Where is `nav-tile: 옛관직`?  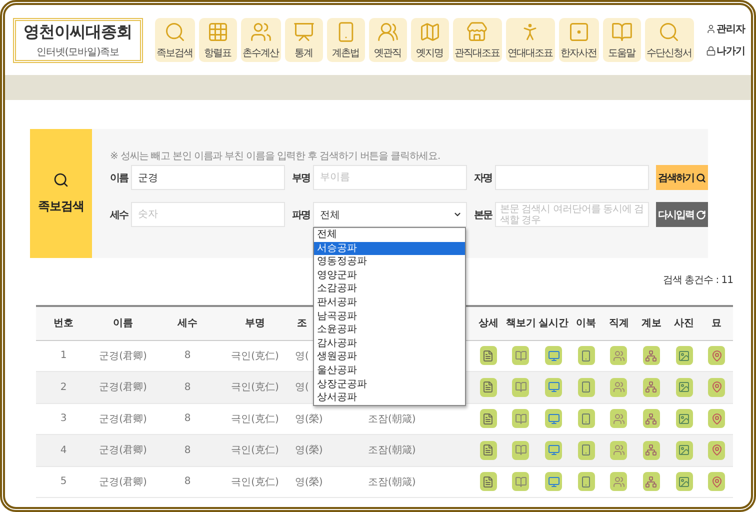
nav-tile: 옛관직 is located at coordinates (387, 40).